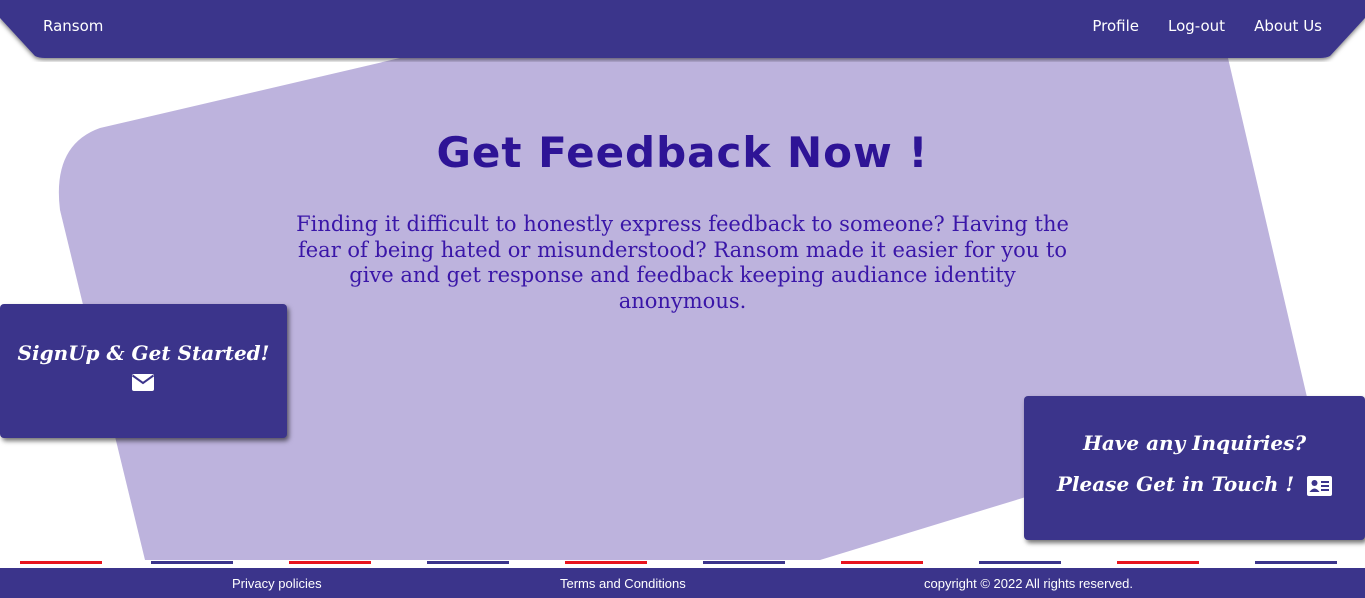 The width and height of the screenshot is (1365, 598). Describe the element at coordinates (1194, 443) in the screenshot. I see `contact-heading: Have any Inquiries?` at that location.